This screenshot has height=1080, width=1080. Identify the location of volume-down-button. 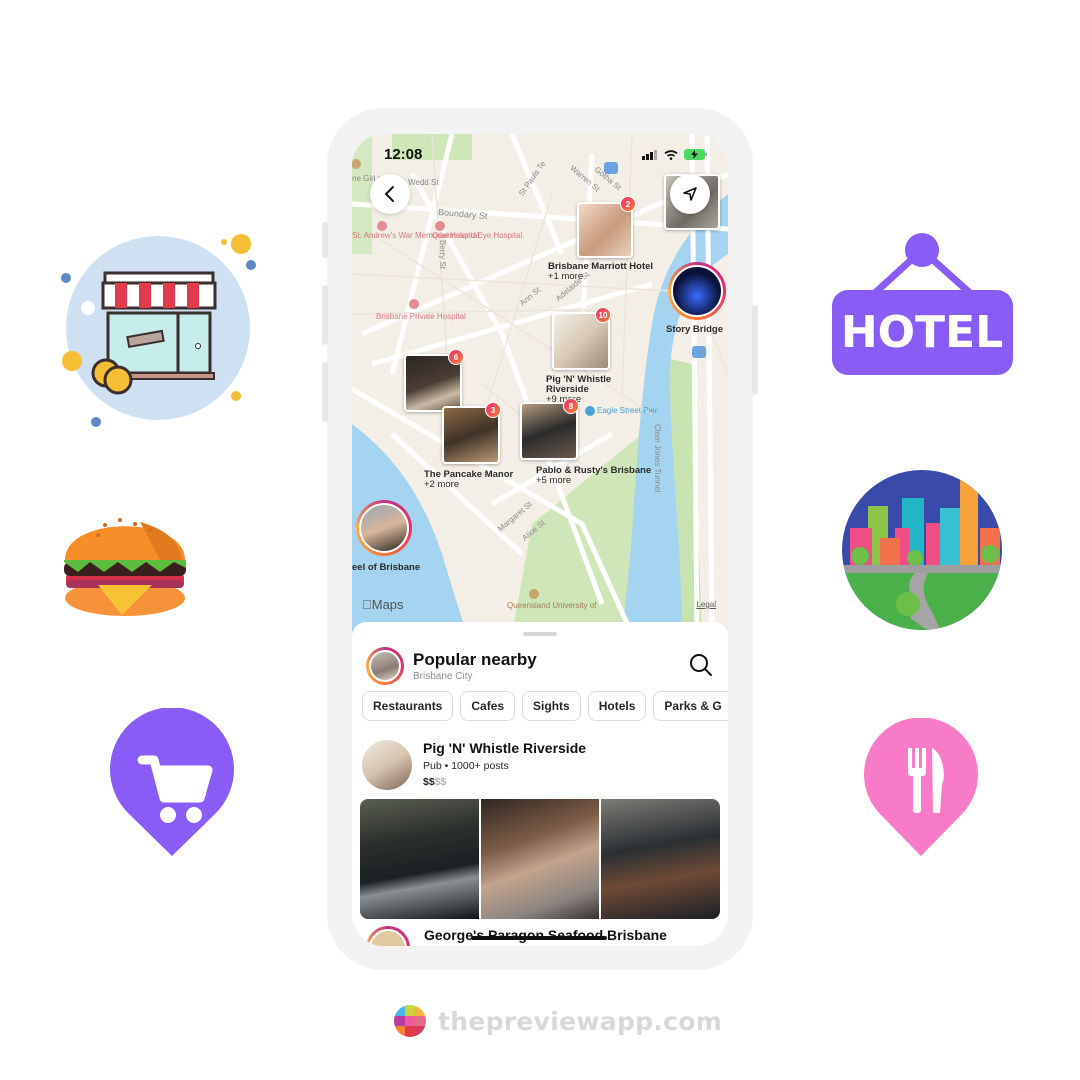
(325, 392).